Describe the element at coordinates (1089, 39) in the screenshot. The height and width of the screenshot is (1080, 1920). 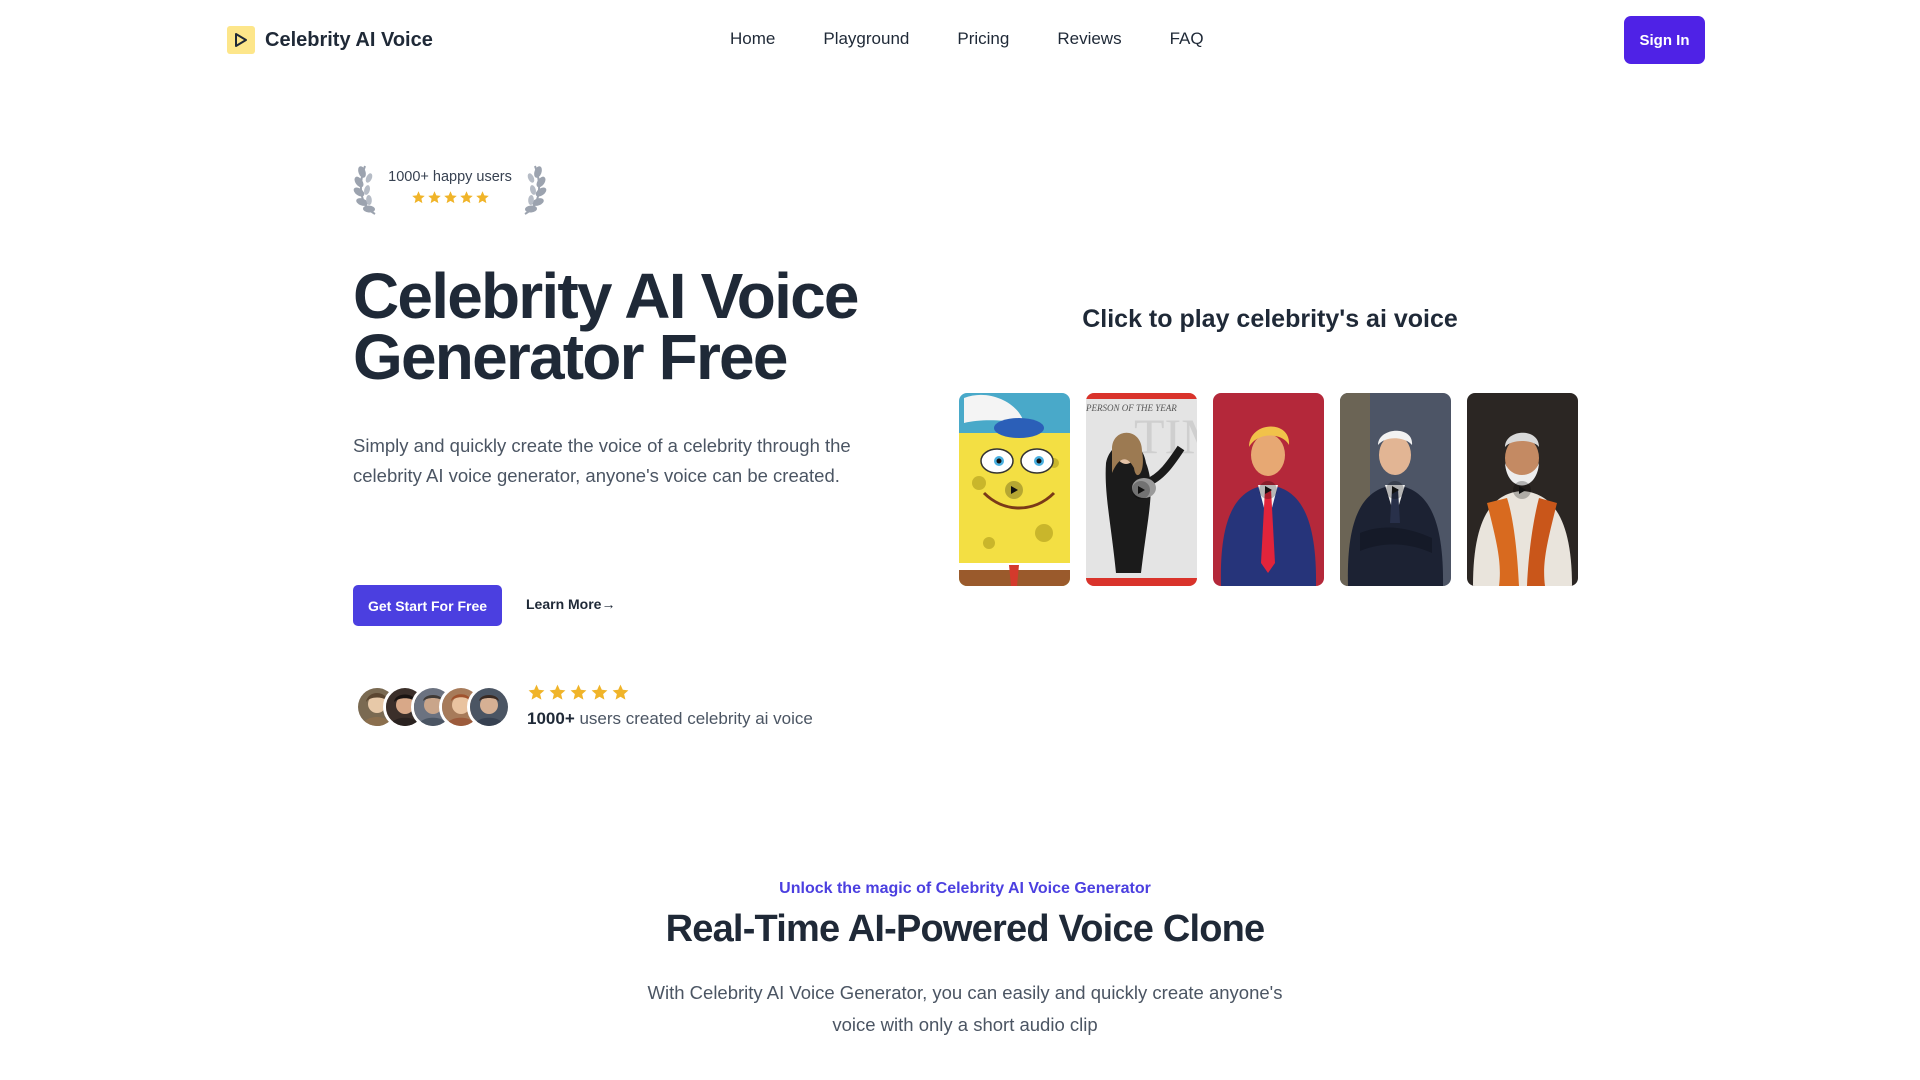
I see `nav-link-reviews: Reviews` at that location.